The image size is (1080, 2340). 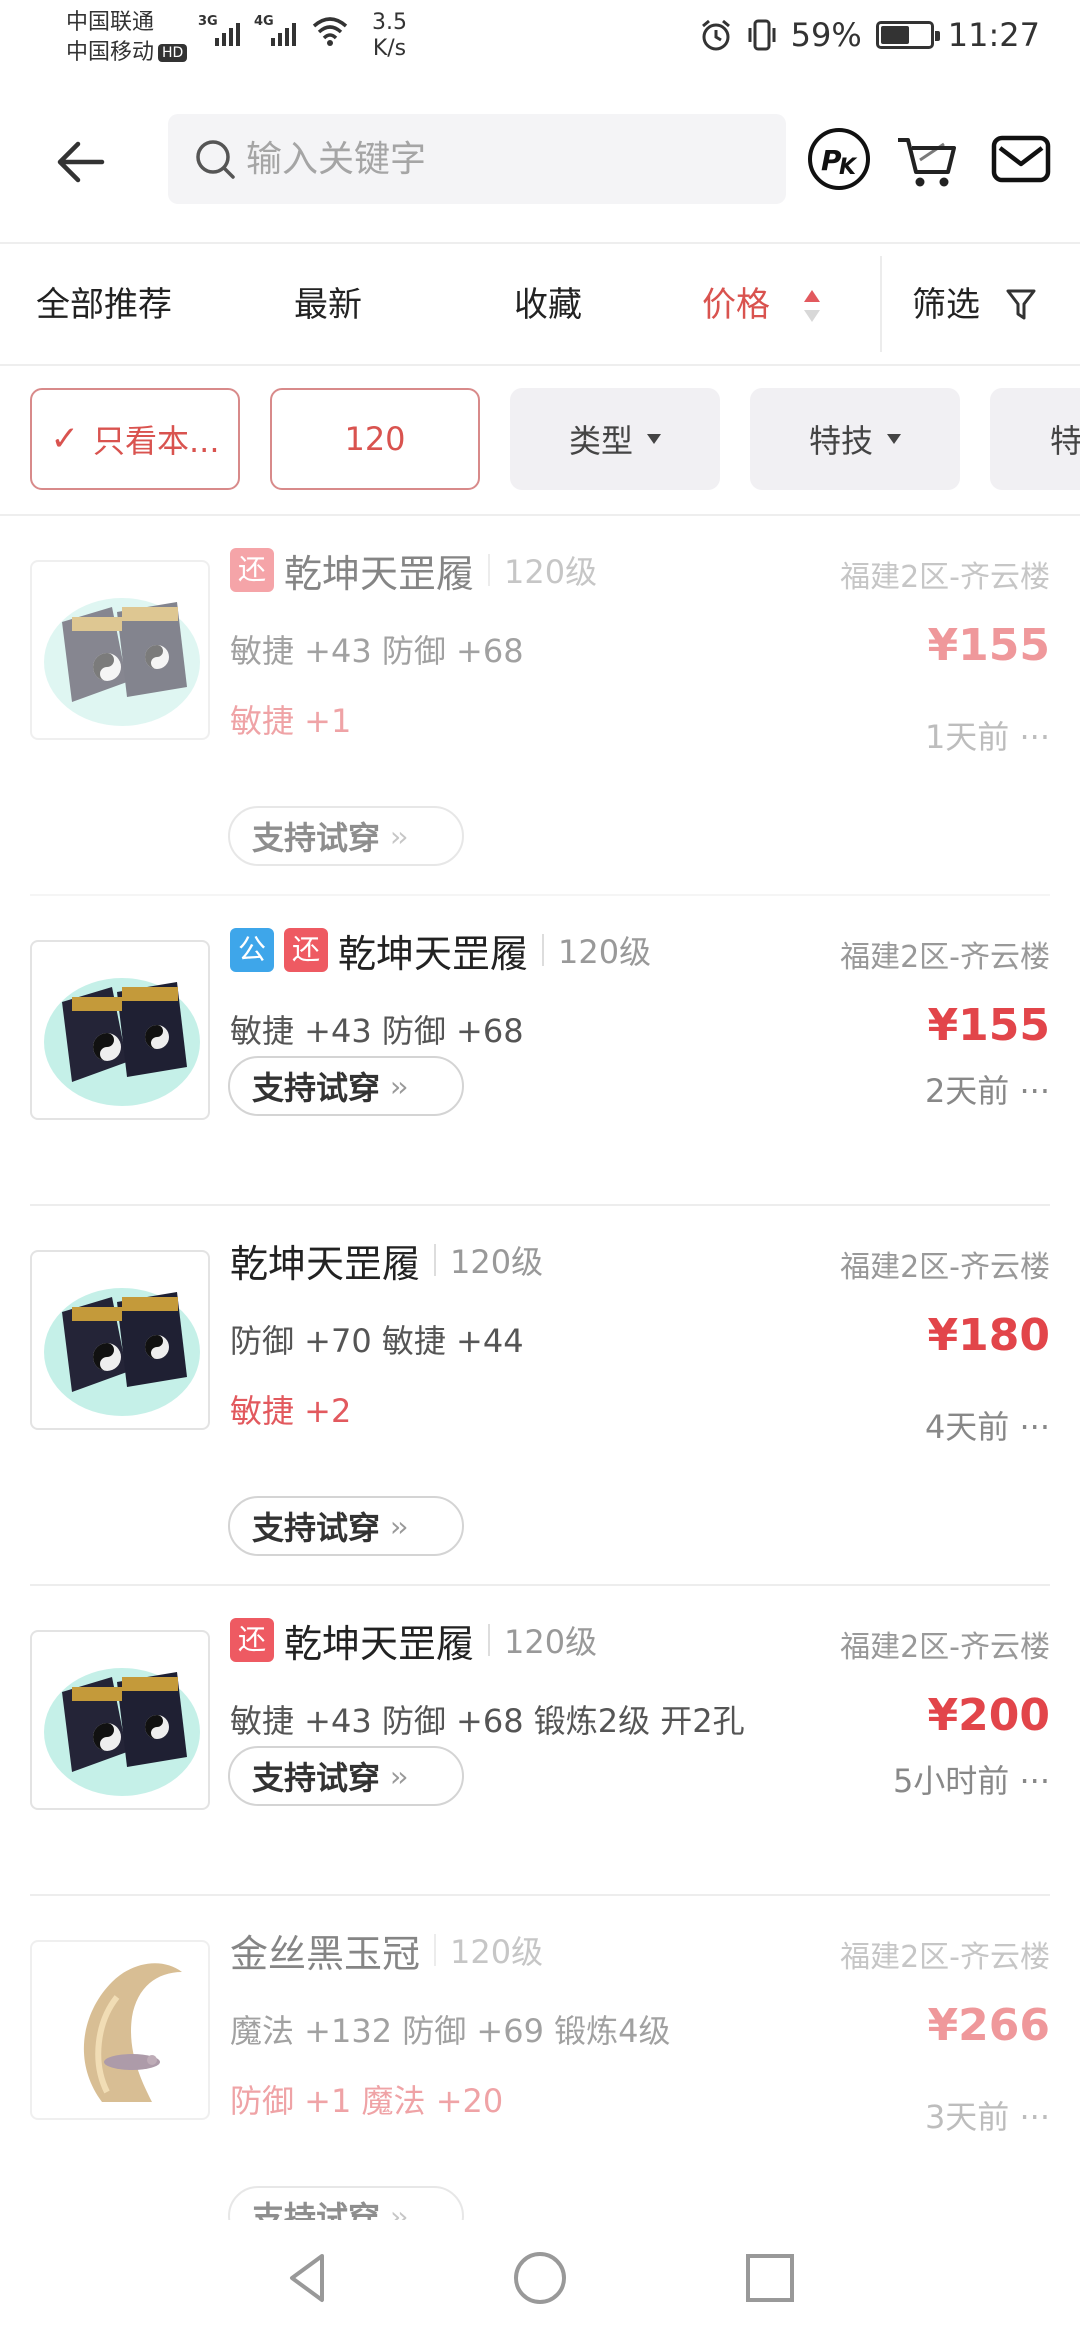 I want to click on signal-4g-icon: 4G, so click(x=275, y=31).